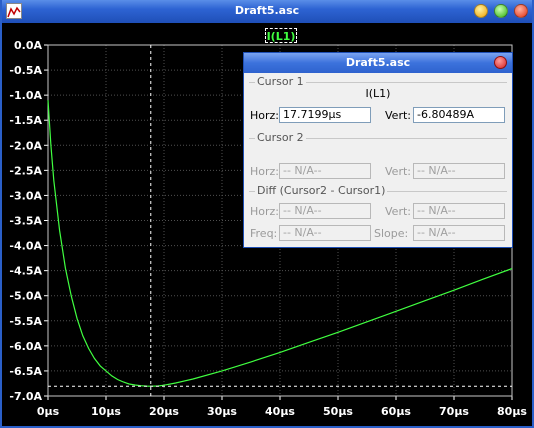  I want to click on diff-slope-field: -- N/A--, so click(459, 233).